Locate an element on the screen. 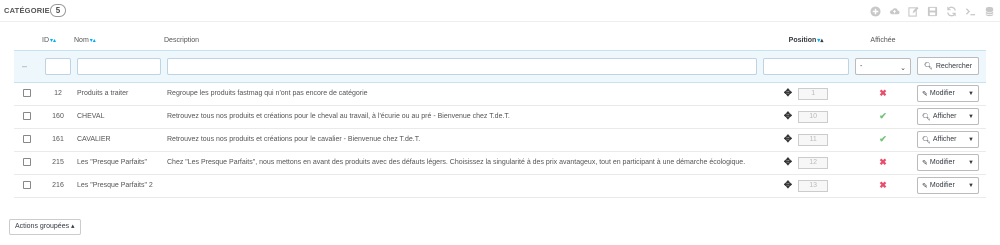 The height and width of the screenshot is (245, 1000). row-description is located at coordinates (462, 186).